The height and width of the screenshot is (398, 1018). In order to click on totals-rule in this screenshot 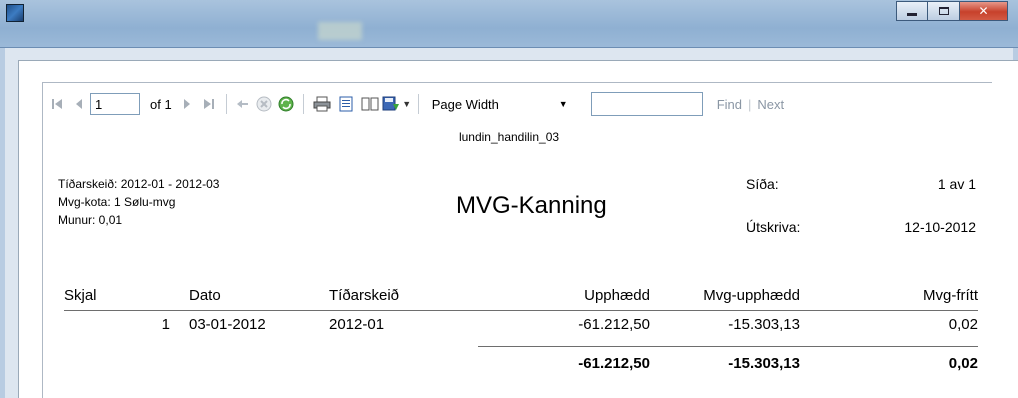, I will do `click(728, 346)`.